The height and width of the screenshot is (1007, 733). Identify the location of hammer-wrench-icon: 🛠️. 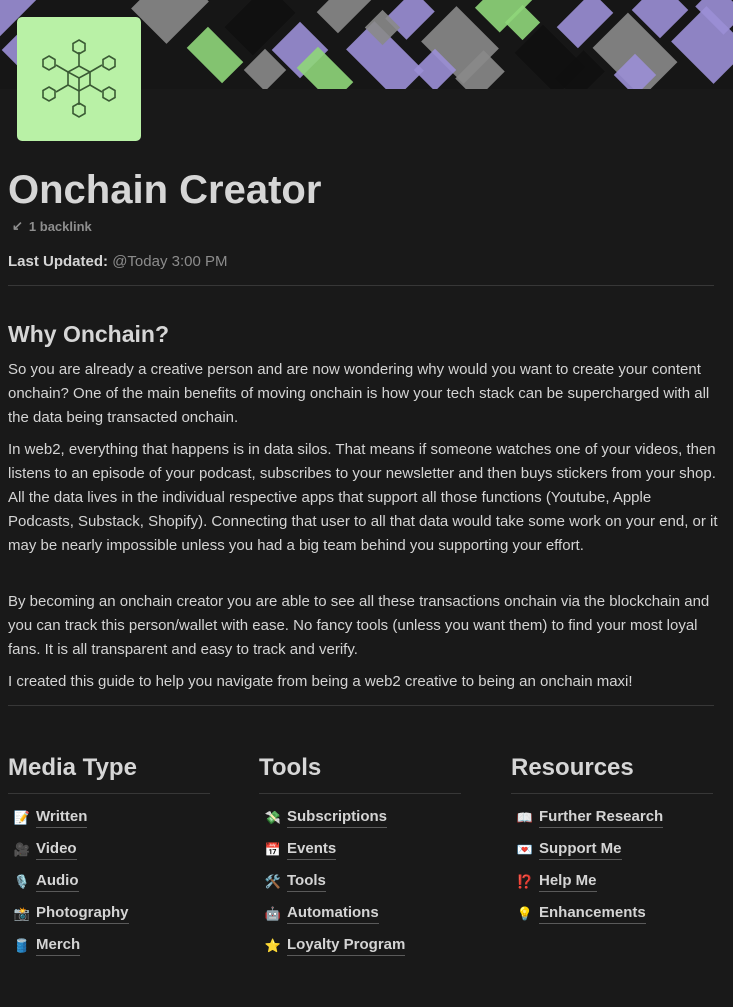
(273, 881).